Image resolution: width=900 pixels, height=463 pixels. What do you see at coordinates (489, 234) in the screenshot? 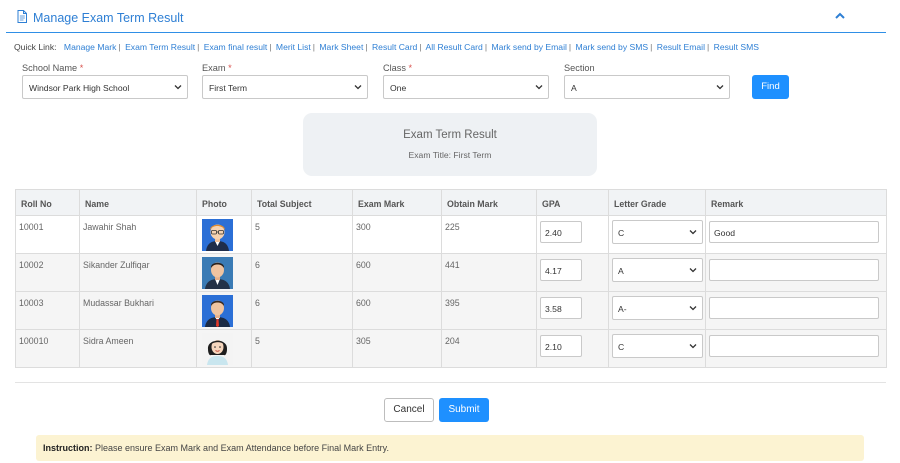
I see `obtain-mark-cell: 225` at bounding box center [489, 234].